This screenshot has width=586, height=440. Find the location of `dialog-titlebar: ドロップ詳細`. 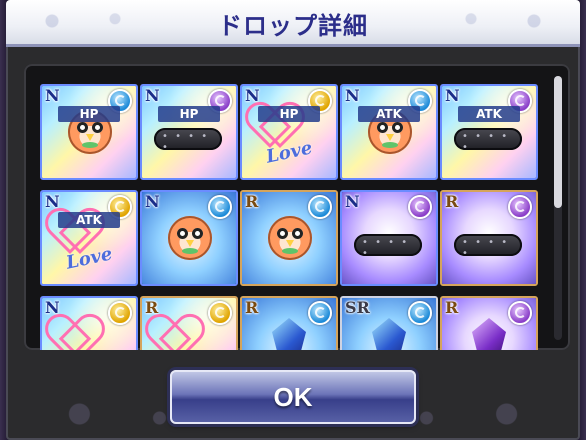

dialog-titlebar: ドロップ詳細 is located at coordinates (293, 23).